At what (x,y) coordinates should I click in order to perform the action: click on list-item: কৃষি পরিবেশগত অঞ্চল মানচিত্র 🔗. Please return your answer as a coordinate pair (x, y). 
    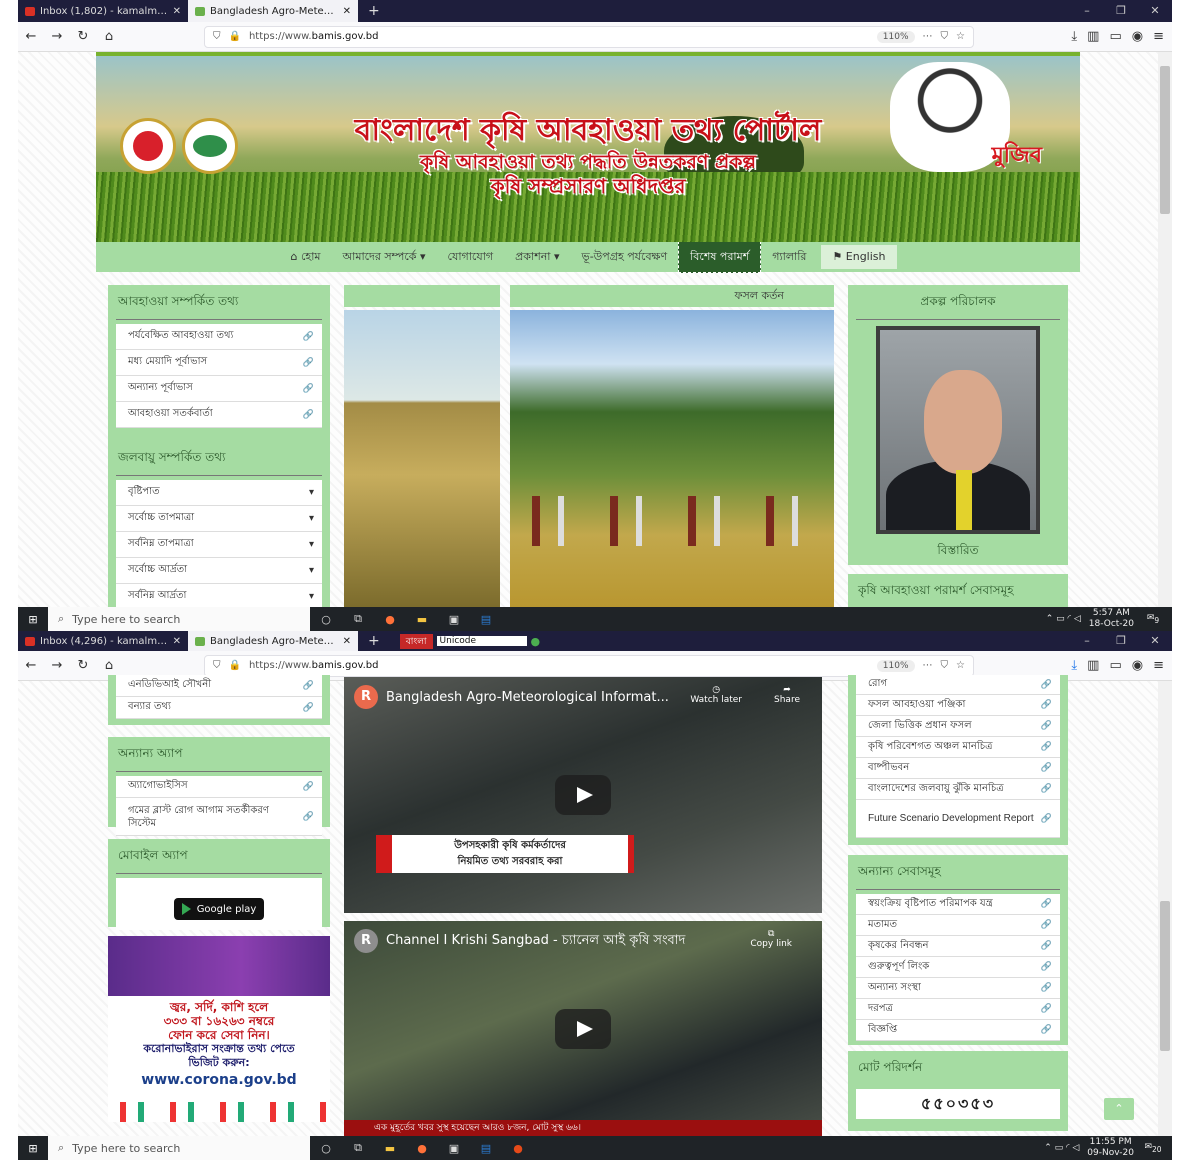
    Looking at the image, I should click on (958, 747).